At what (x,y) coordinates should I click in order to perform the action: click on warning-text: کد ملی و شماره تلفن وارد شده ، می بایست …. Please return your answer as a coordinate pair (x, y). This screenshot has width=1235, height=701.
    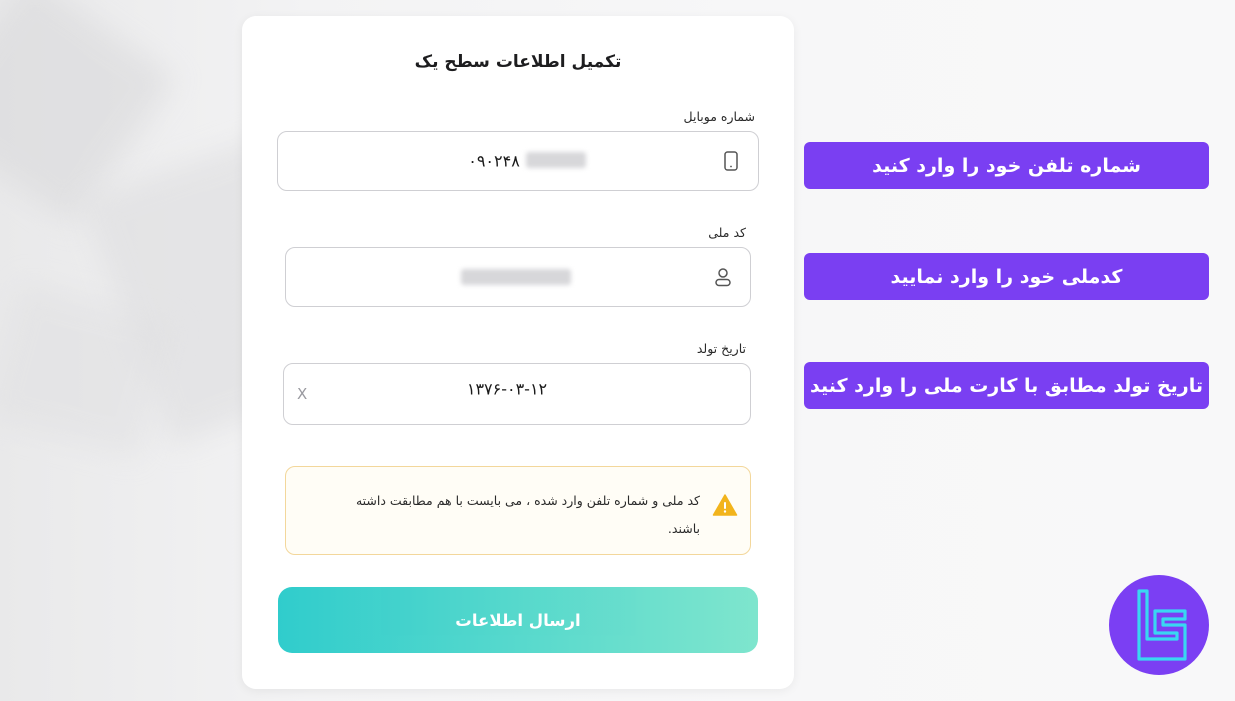
    Looking at the image, I should click on (527, 514).